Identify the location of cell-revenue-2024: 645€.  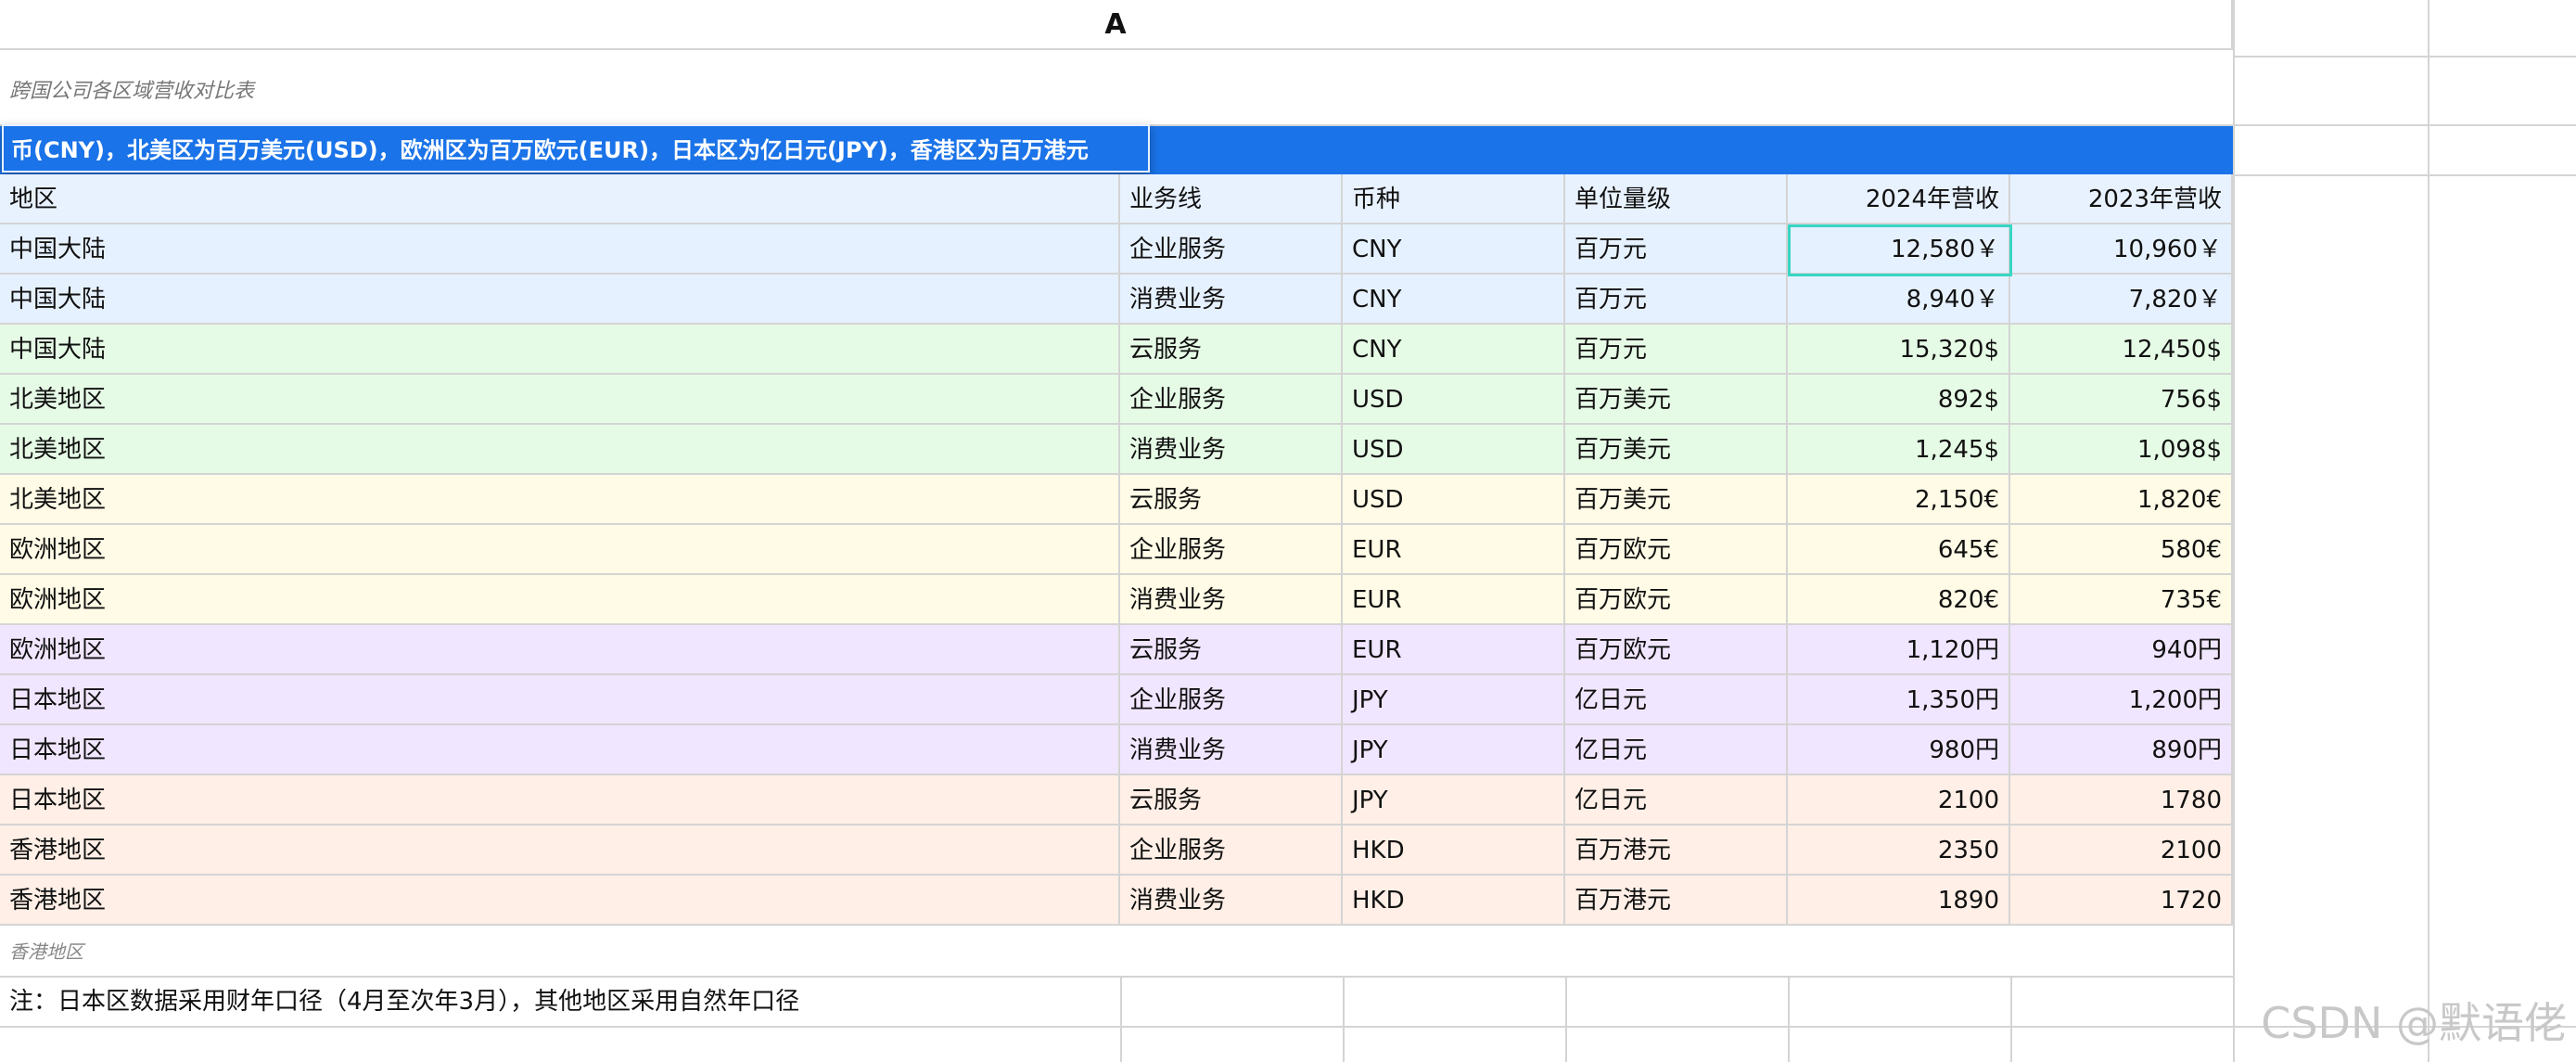
(1899, 550).